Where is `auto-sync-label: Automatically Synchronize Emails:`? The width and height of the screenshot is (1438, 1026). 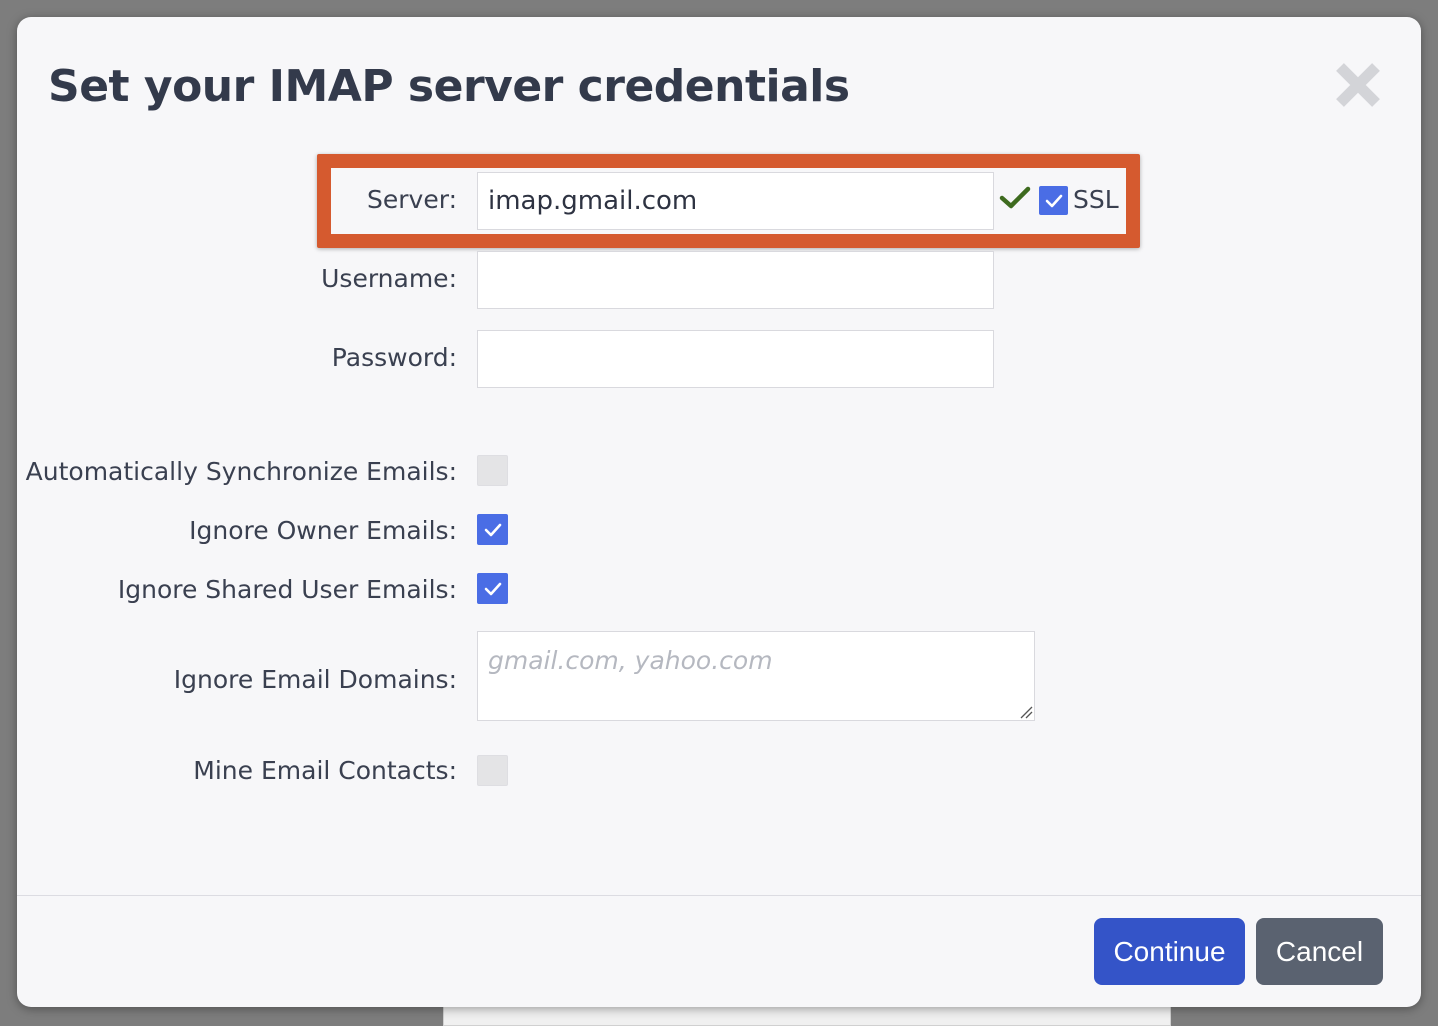 auto-sync-label: Automatically Synchronize Emails: is located at coordinates (241, 471).